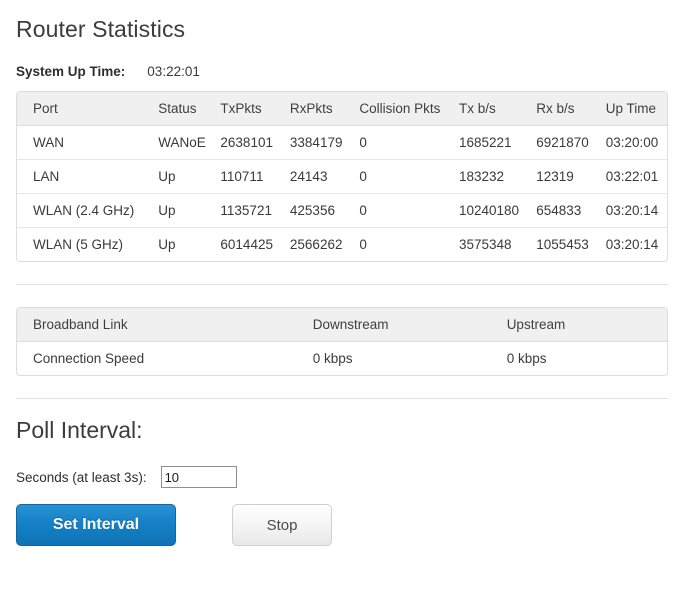  What do you see at coordinates (165, 324) in the screenshot?
I see `column-header-broadband-link: Broadband Link` at bounding box center [165, 324].